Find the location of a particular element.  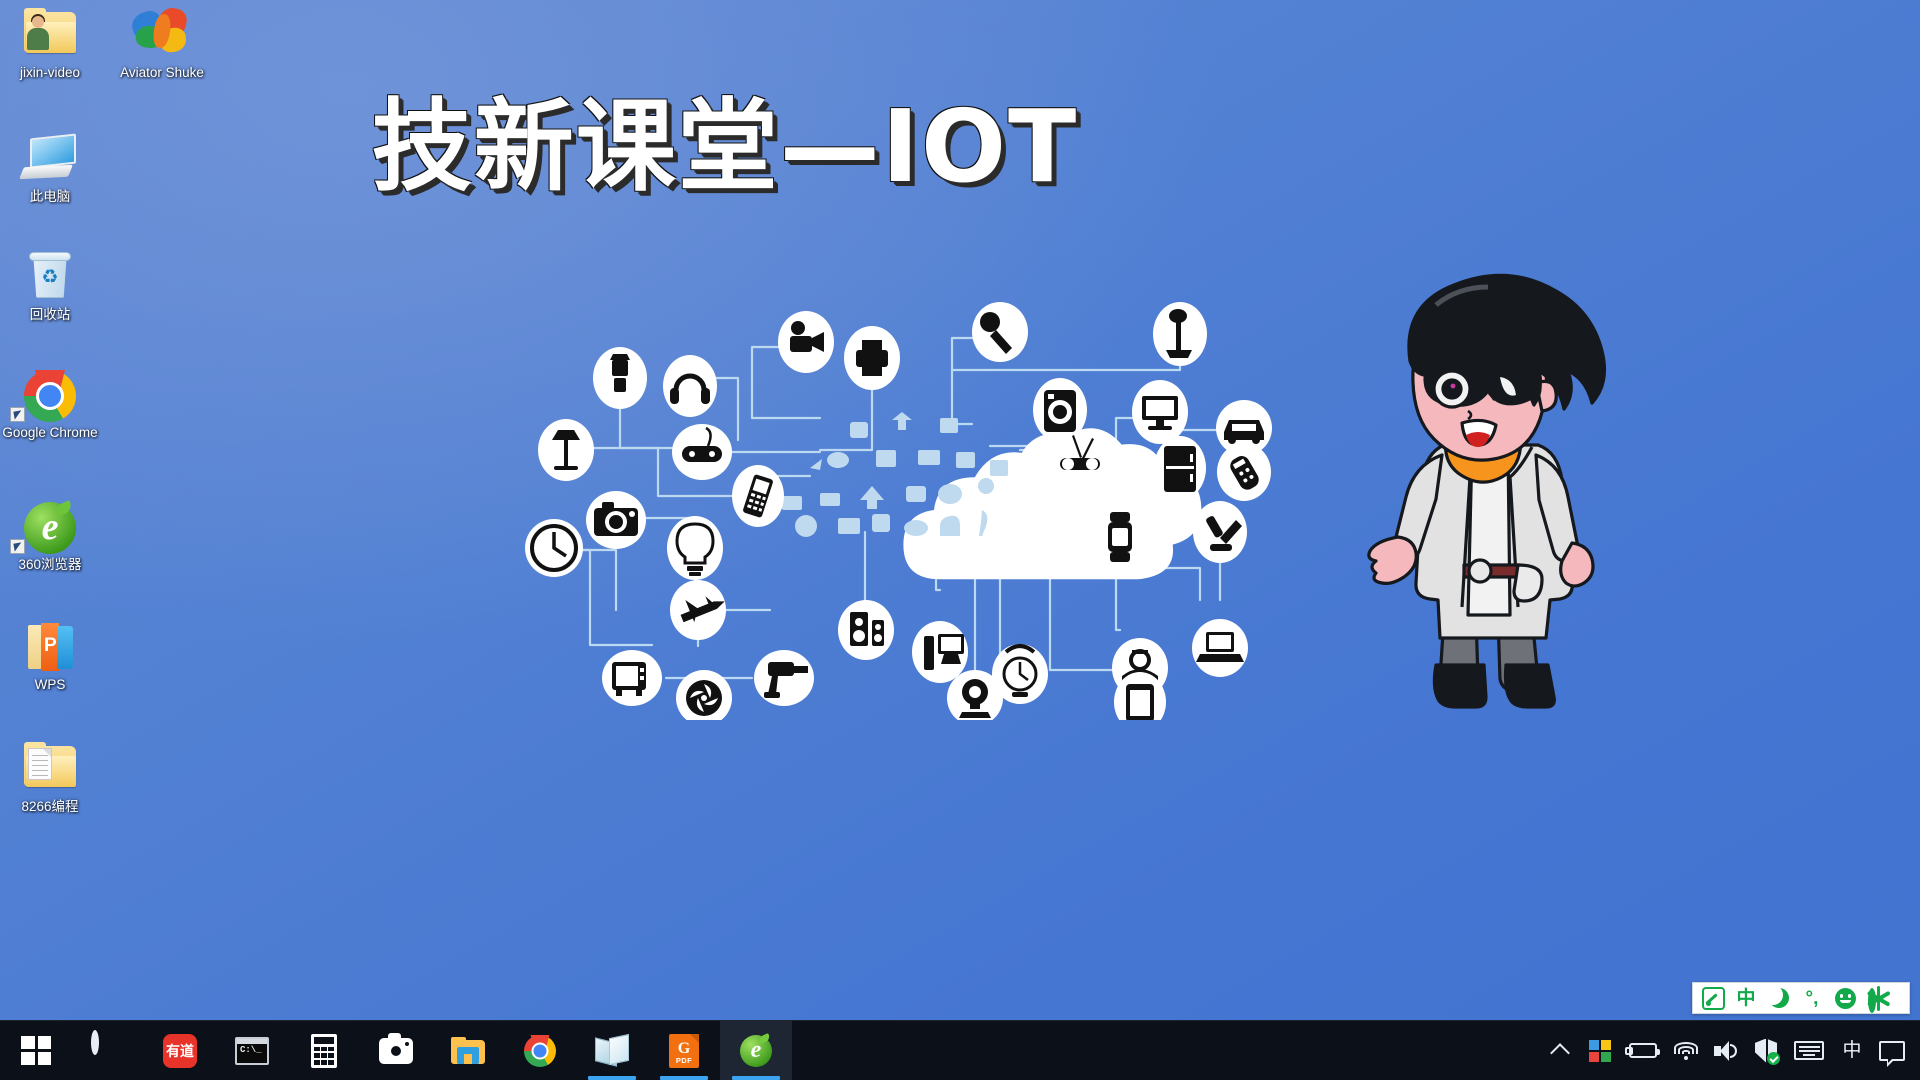

shield-check-icon is located at coordinates (1767, 1051).